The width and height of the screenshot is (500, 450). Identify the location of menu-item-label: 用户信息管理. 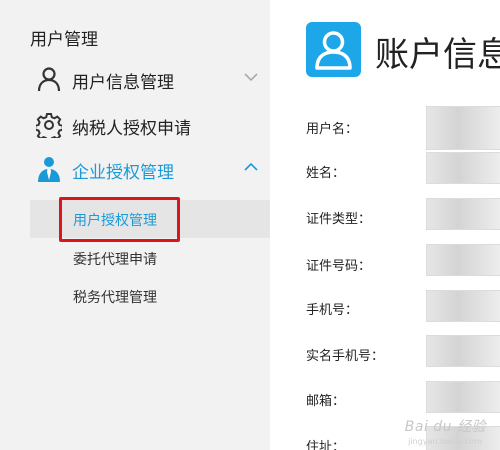
(123, 83).